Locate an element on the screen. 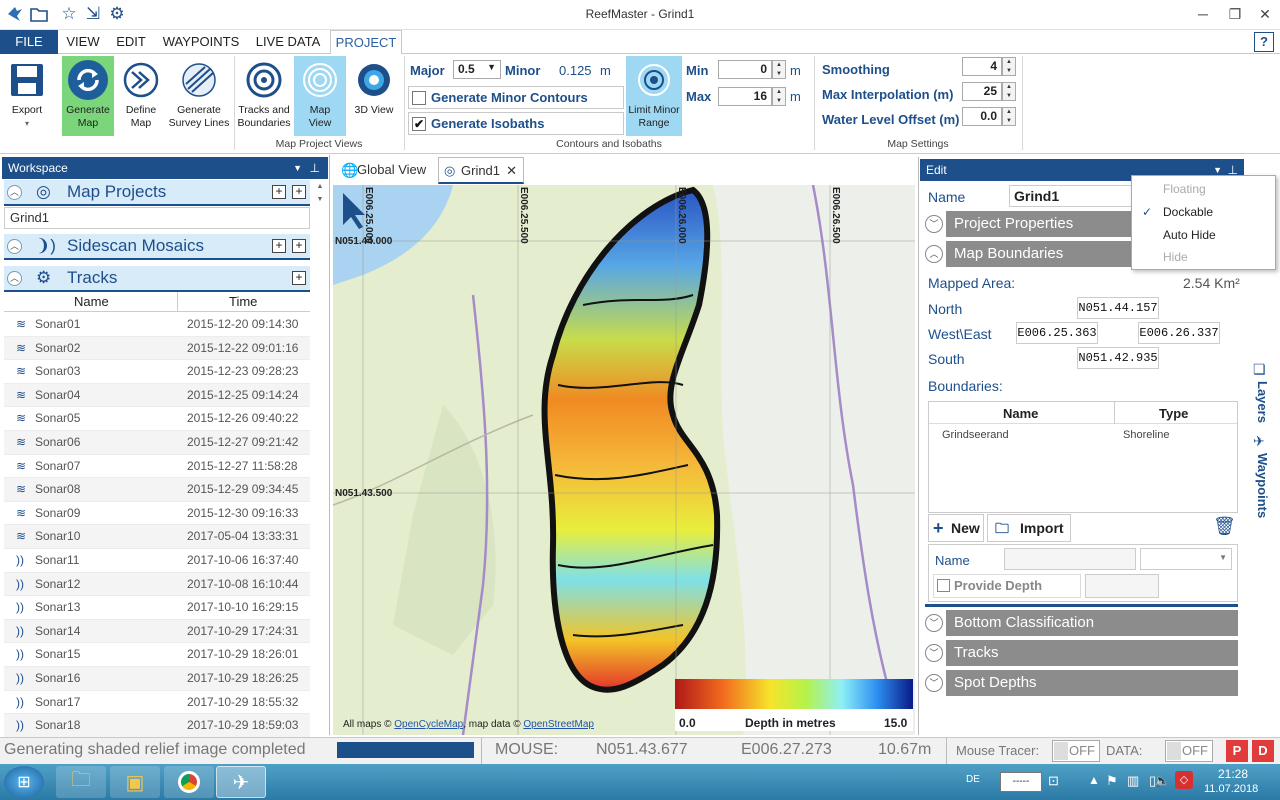  reefmaster-taskbar-icon: ✈ is located at coordinates (241, 782).